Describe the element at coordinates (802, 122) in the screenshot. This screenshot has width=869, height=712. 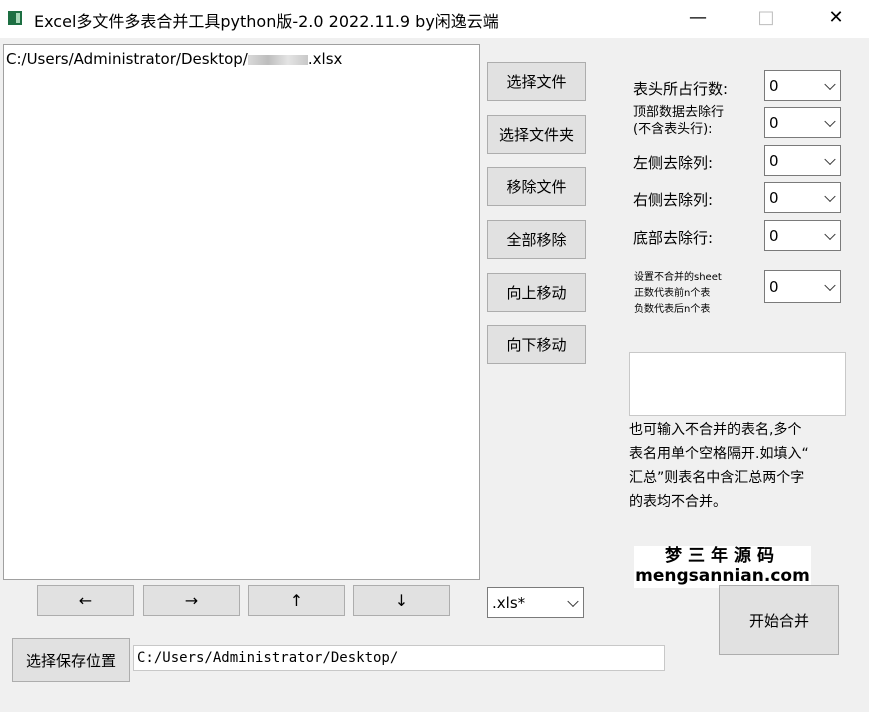
I see `top-remove-select: 0` at that location.